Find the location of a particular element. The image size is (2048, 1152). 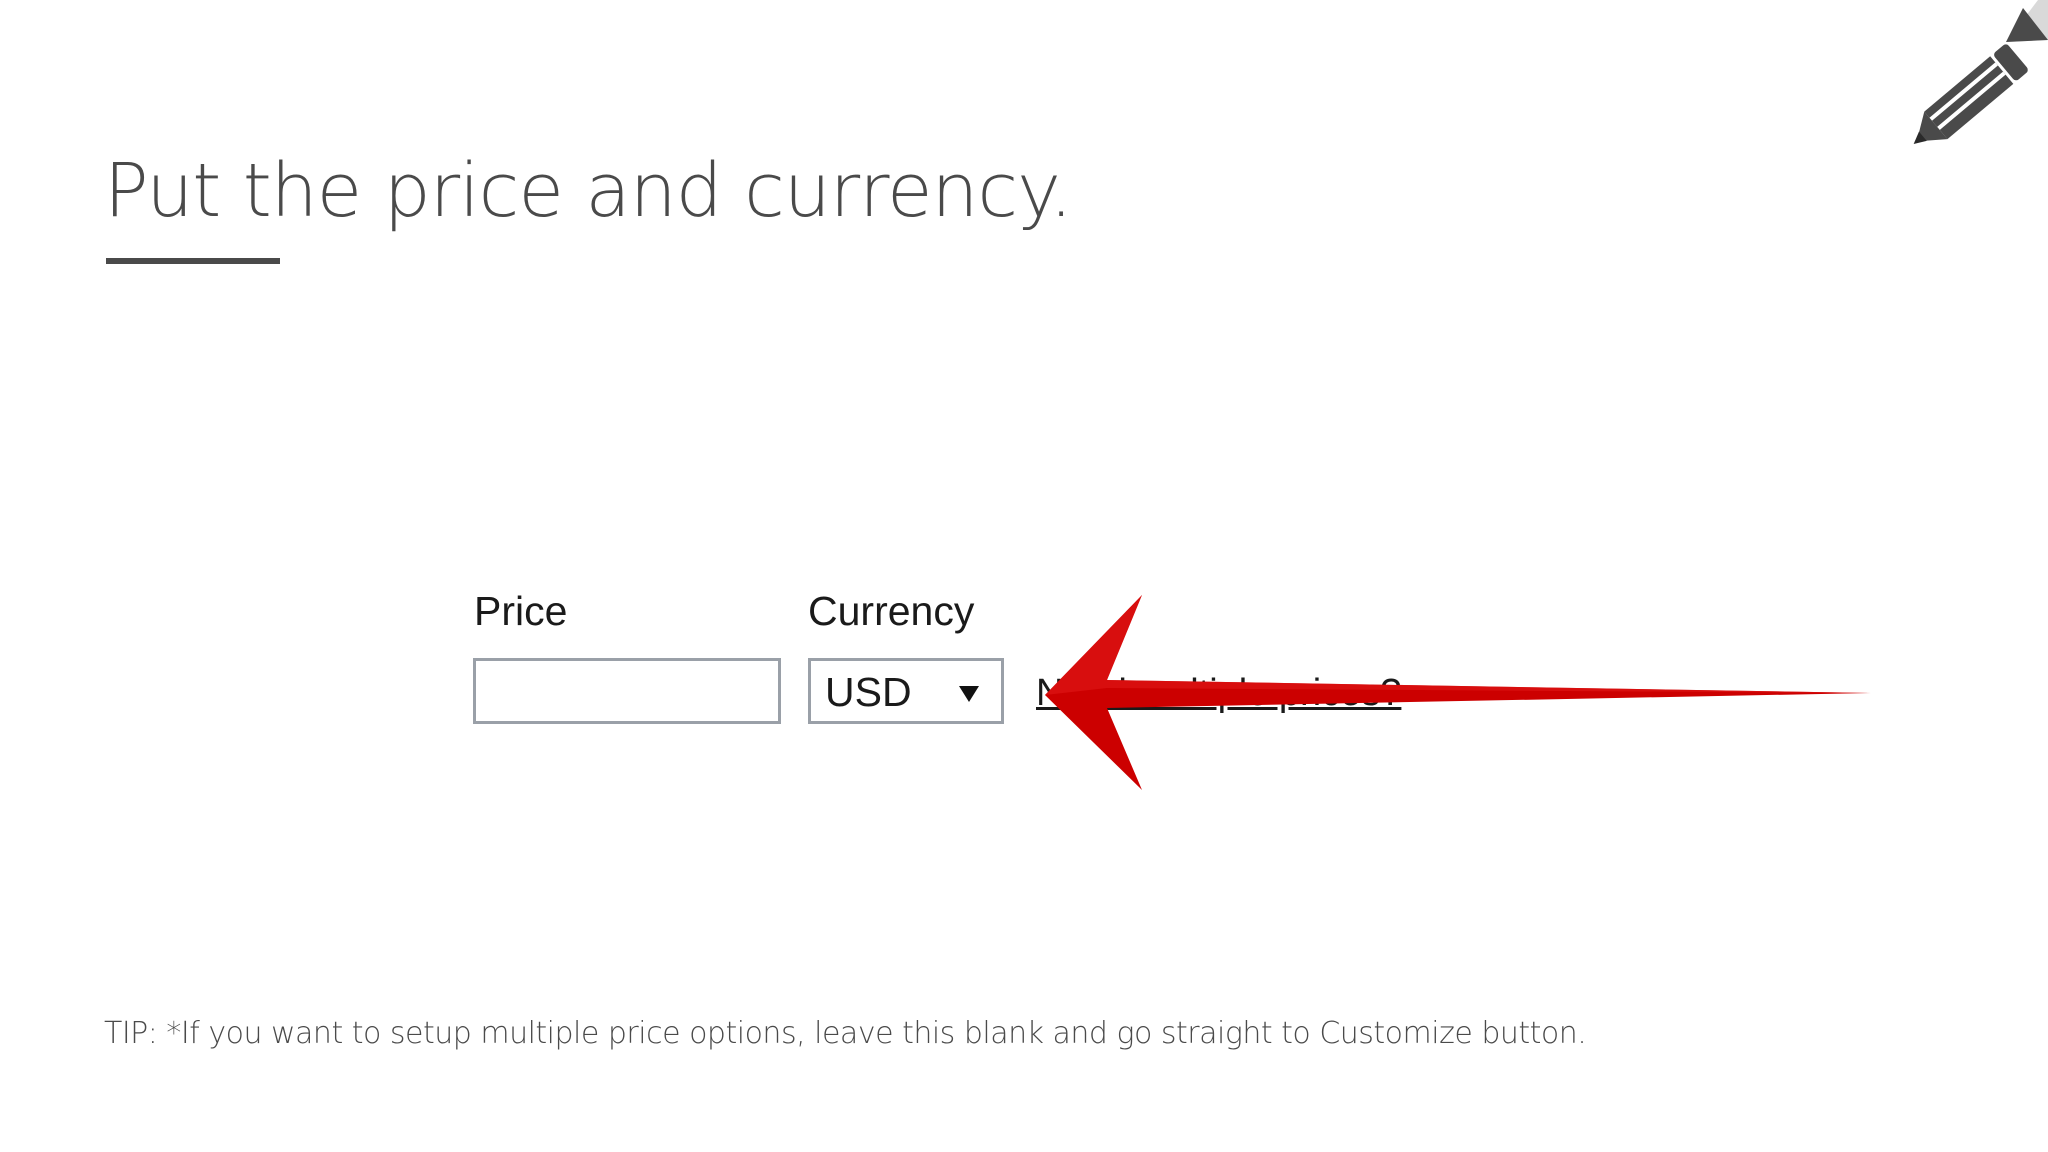

page-title: Put the price and currency. is located at coordinates (588, 191).